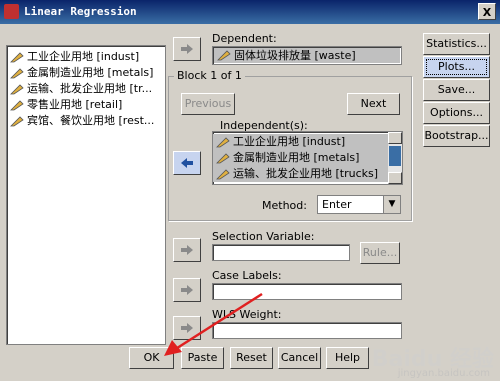 The height and width of the screenshot is (381, 500). What do you see at coordinates (395, 138) in the screenshot?
I see `scroll-up-button` at bounding box center [395, 138].